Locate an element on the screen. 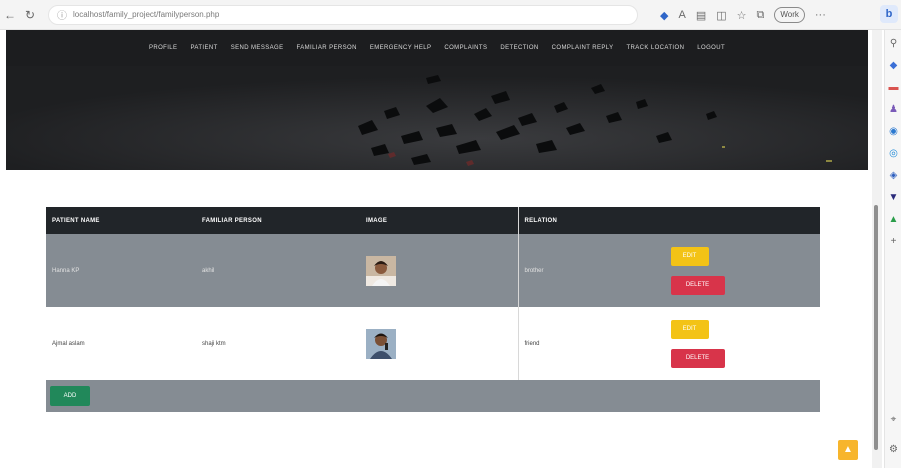 Image resolution: width=901 pixels, height=468 pixels. cell-familiar-person: akhil is located at coordinates (208, 270).